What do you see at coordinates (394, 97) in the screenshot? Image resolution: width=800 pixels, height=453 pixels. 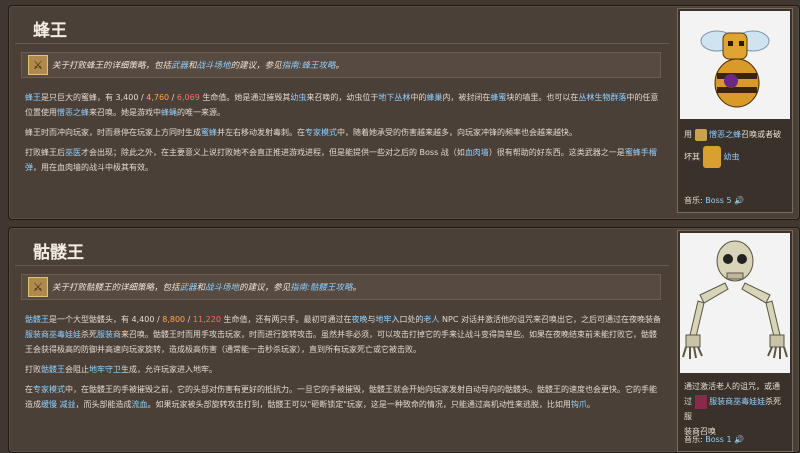 I see `underground-jungle-link: 地下丛林` at bounding box center [394, 97].